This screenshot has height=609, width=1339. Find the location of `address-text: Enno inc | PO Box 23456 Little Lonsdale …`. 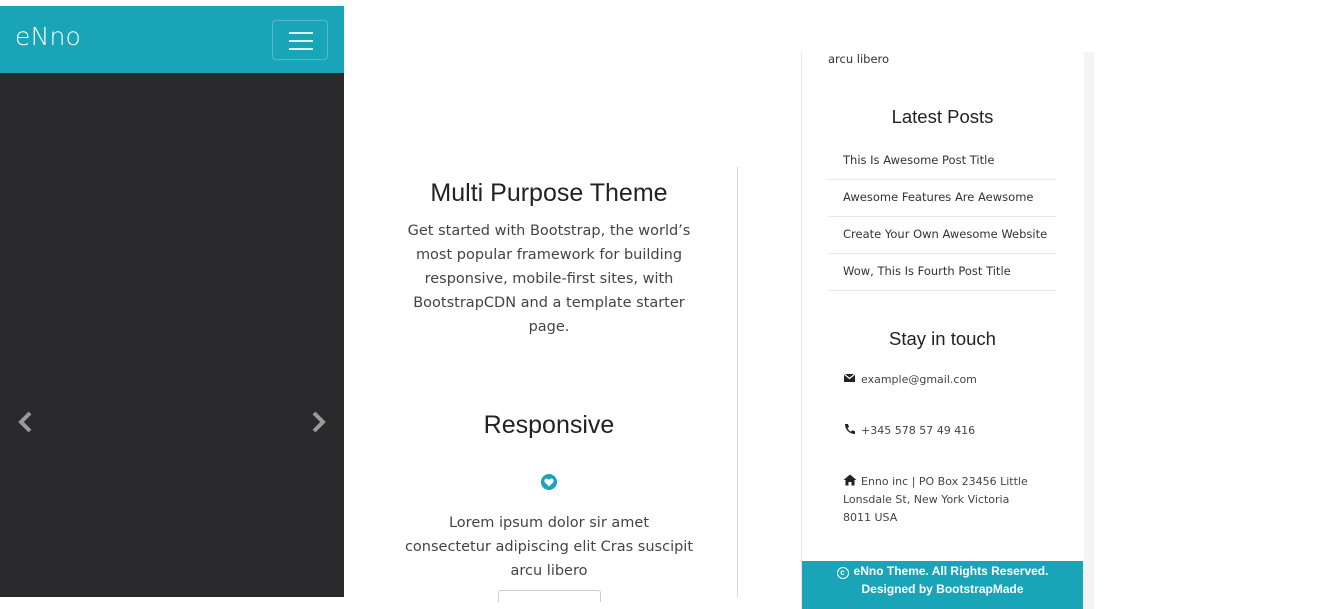

address-text: Enno inc | PO Box 23456 Little Lonsdale … is located at coordinates (935, 499).